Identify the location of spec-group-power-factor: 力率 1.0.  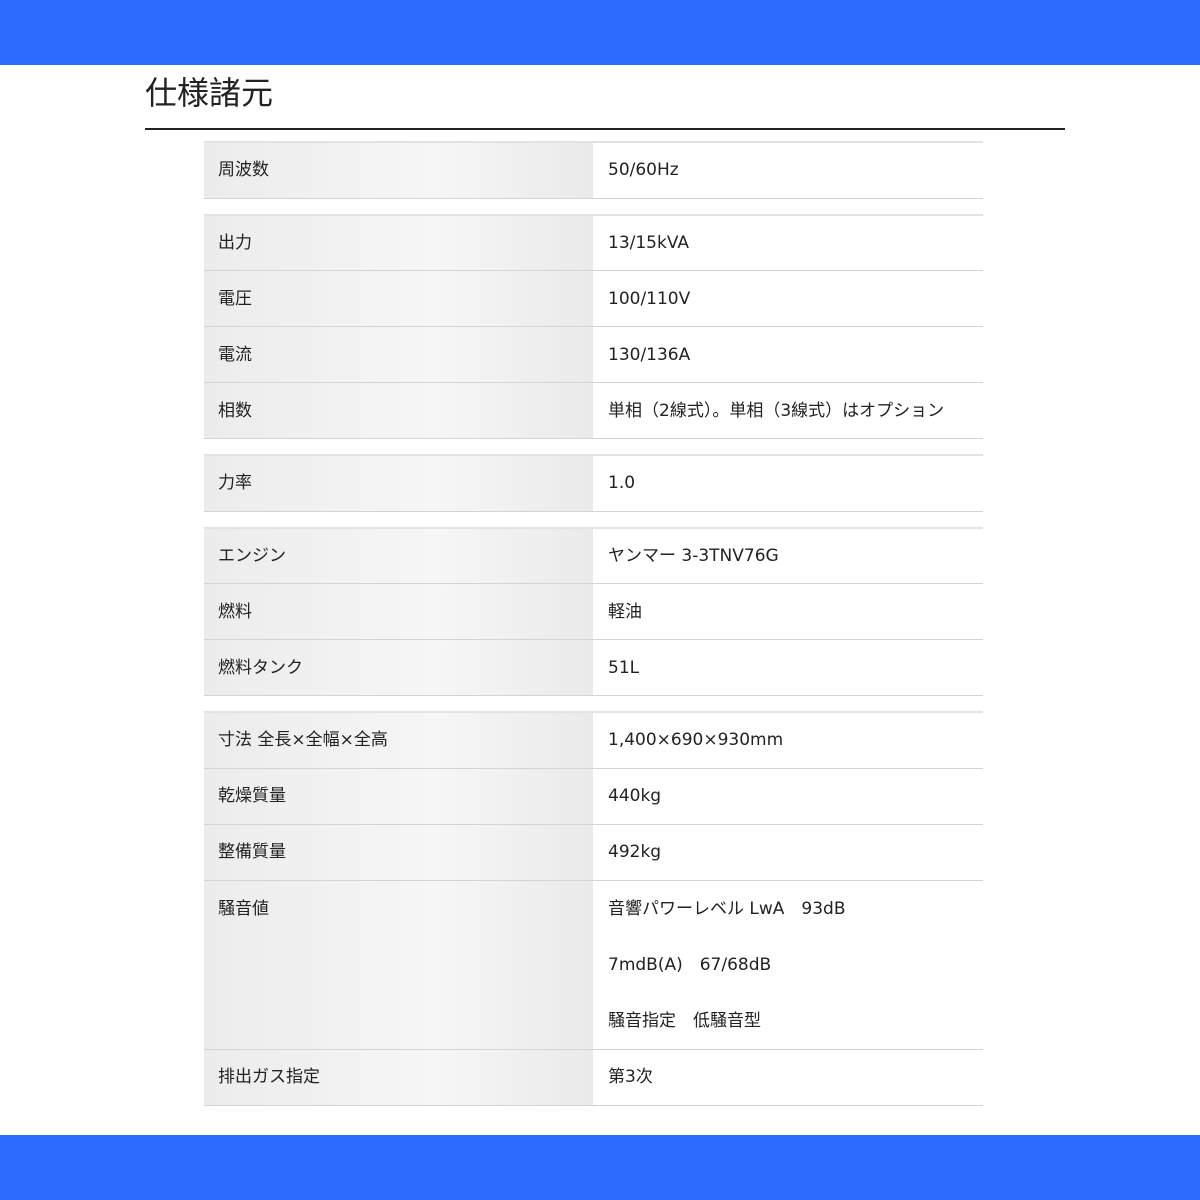
(593, 483).